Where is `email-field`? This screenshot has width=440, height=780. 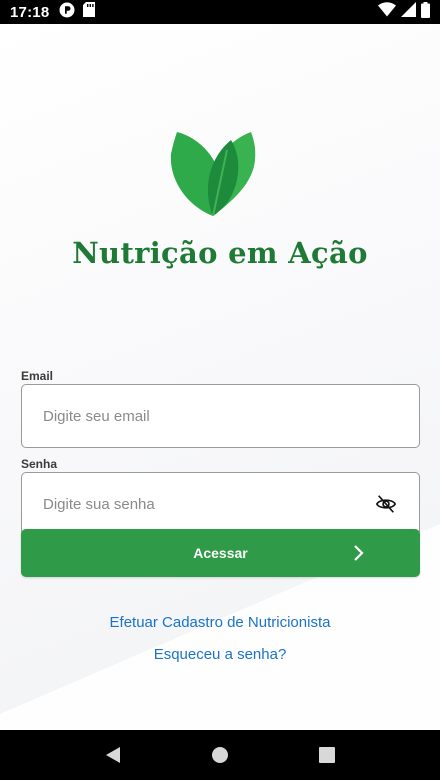
email-field is located at coordinates (220, 416).